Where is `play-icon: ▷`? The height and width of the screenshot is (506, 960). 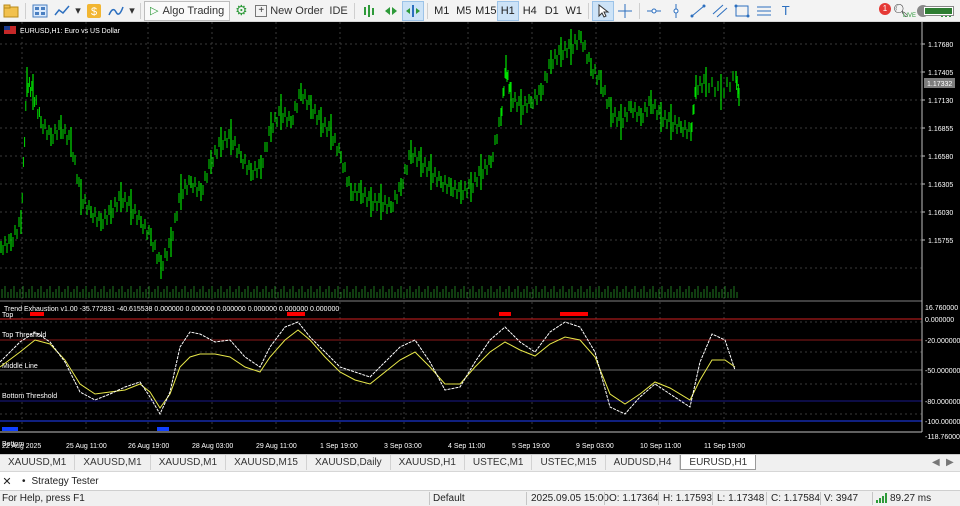 play-icon: ▷ is located at coordinates (154, 11).